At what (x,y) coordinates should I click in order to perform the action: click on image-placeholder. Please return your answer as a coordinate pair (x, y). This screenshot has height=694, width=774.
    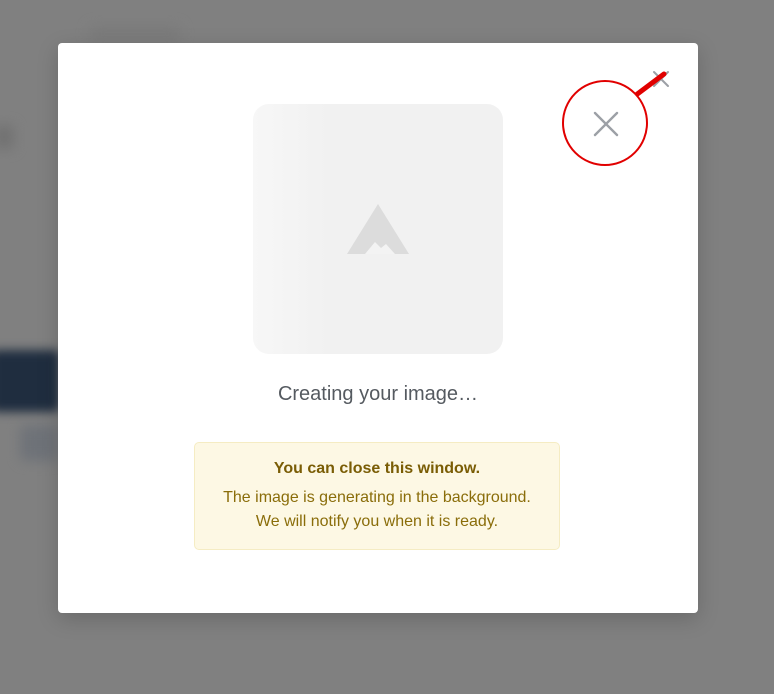
    Looking at the image, I should click on (378, 229).